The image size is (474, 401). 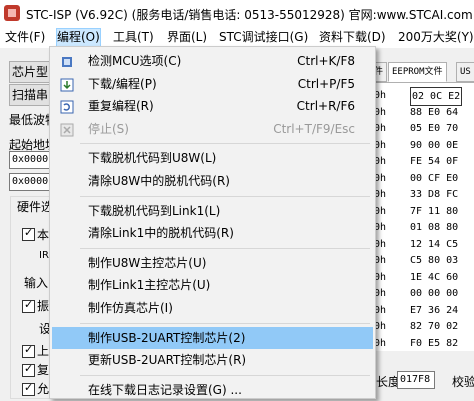 What do you see at coordinates (133, 37) in the screenshot?
I see `menu-tools: 工具(T)` at bounding box center [133, 37].